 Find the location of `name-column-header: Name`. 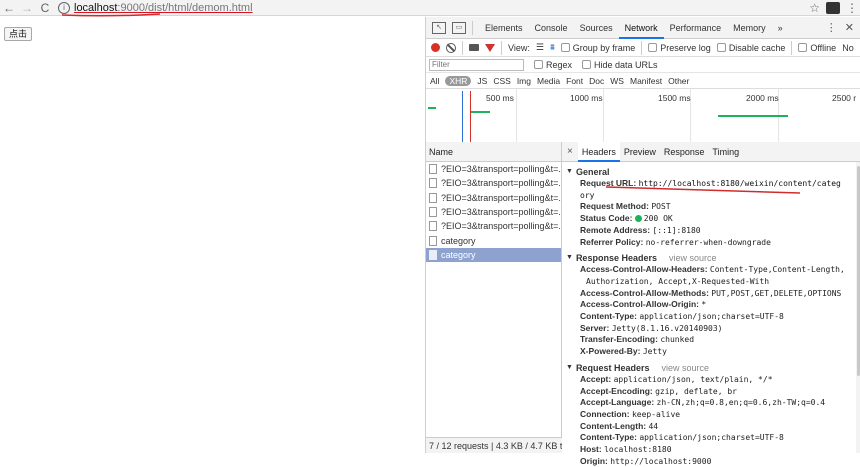

name-column-header: Name is located at coordinates (493, 152).